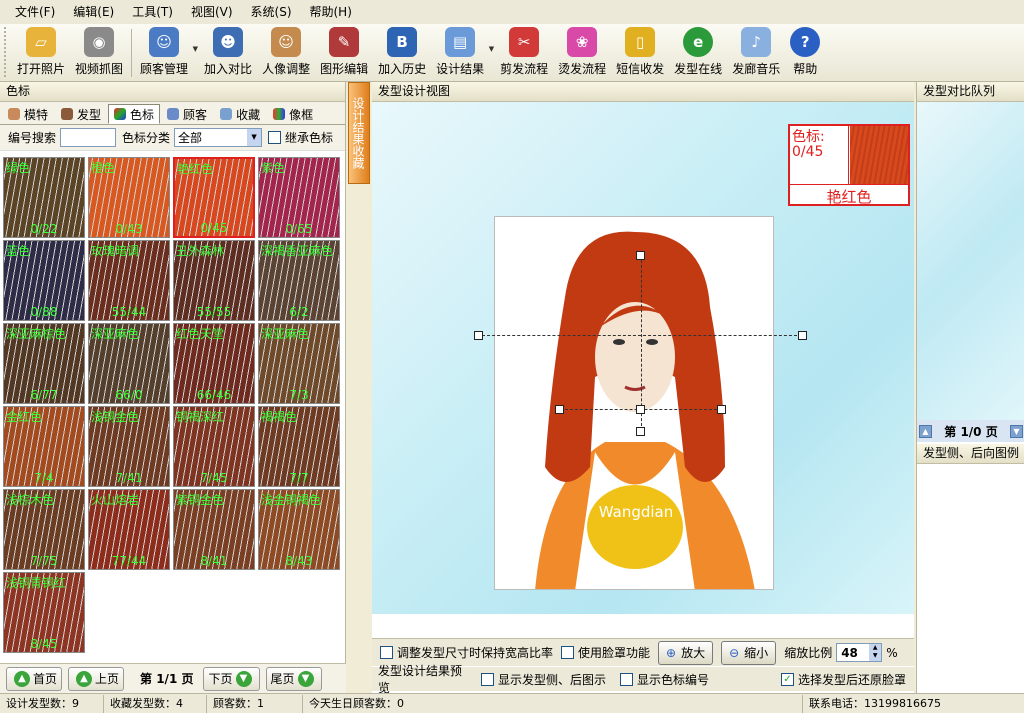  I want to click on help-button: ? 帮助, so click(805, 54).